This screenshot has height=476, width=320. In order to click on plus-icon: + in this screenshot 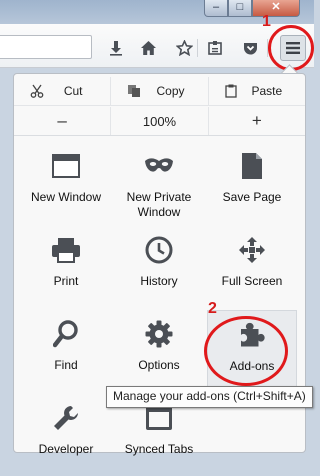, I will do `click(256, 120)`.